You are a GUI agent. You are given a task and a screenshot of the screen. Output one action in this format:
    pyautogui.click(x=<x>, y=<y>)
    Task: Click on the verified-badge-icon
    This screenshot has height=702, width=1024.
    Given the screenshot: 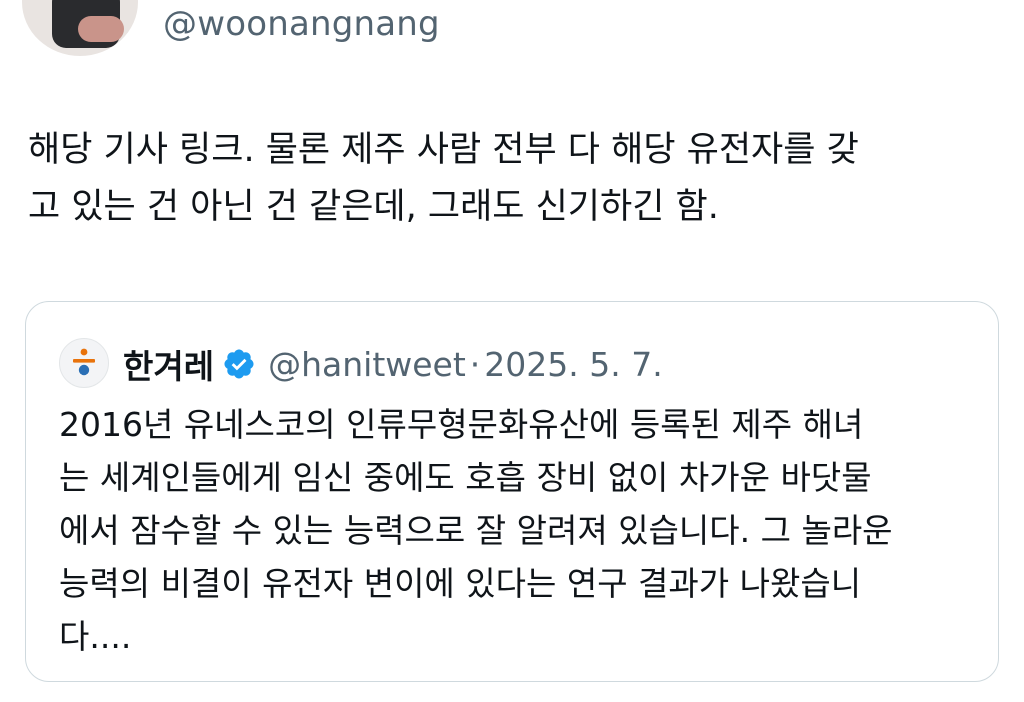 What is the action you would take?
    pyautogui.click(x=239, y=364)
    